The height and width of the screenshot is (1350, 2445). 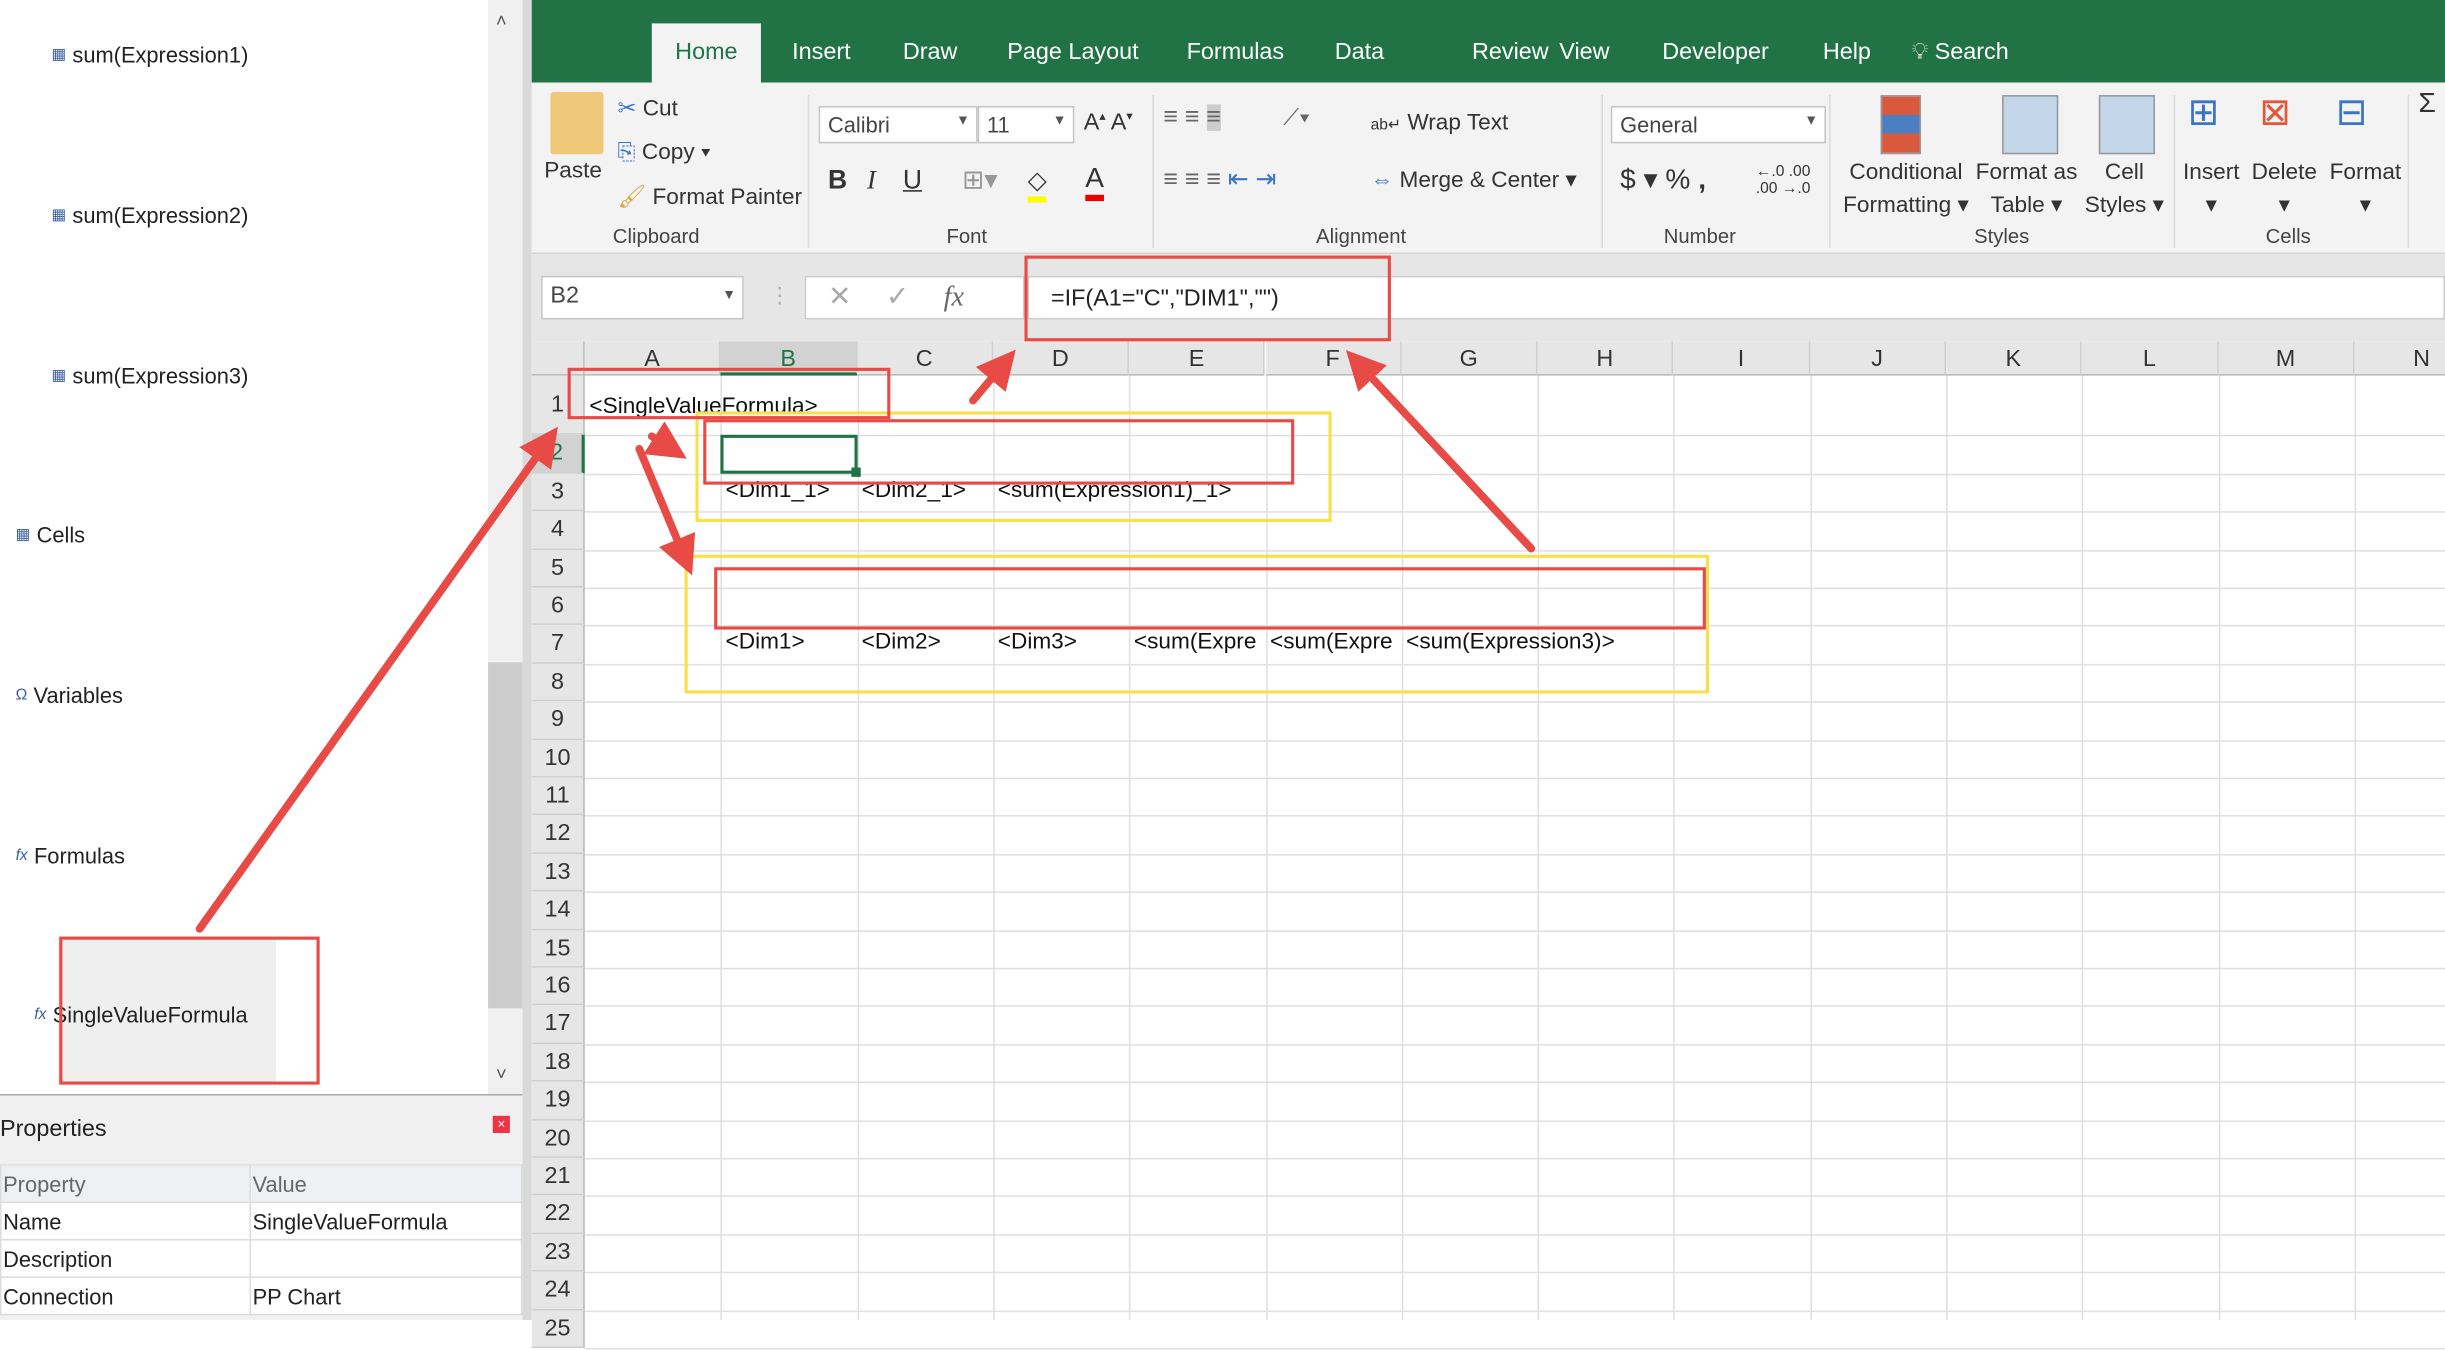 I want to click on align-top-icon: ≡ ≡ ≡, so click(x=1192, y=118).